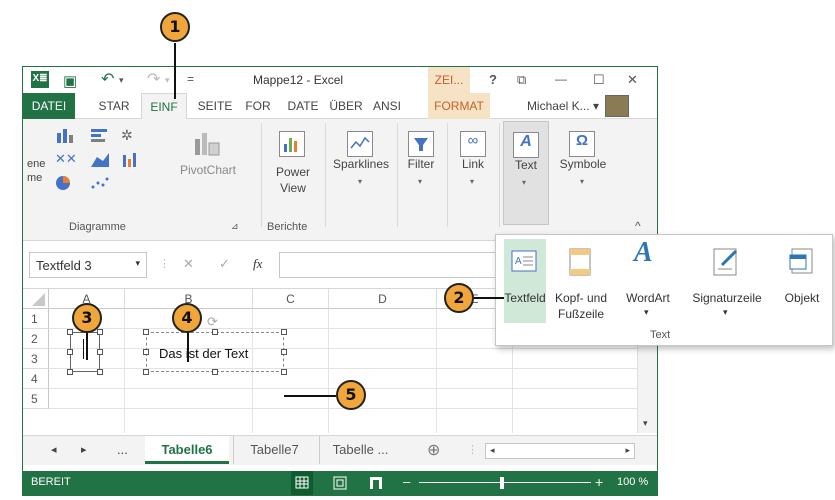 This screenshot has width=835, height=500. I want to click on textbox-new, so click(85, 352).